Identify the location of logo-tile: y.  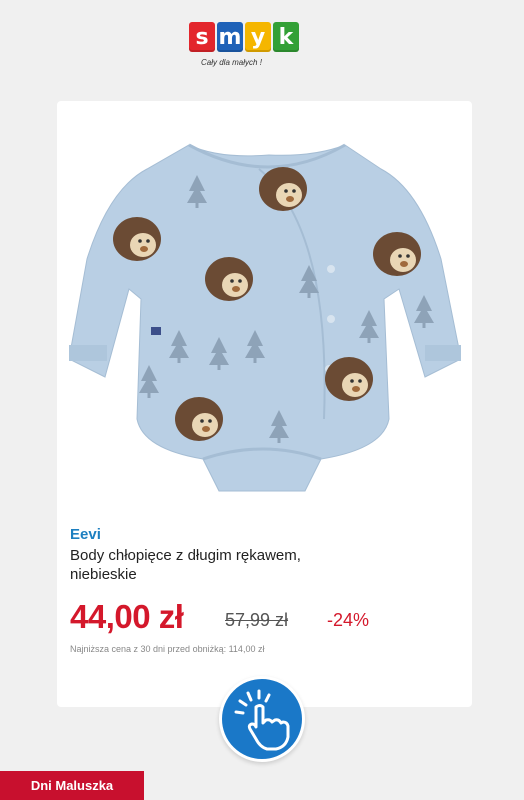
(258, 37).